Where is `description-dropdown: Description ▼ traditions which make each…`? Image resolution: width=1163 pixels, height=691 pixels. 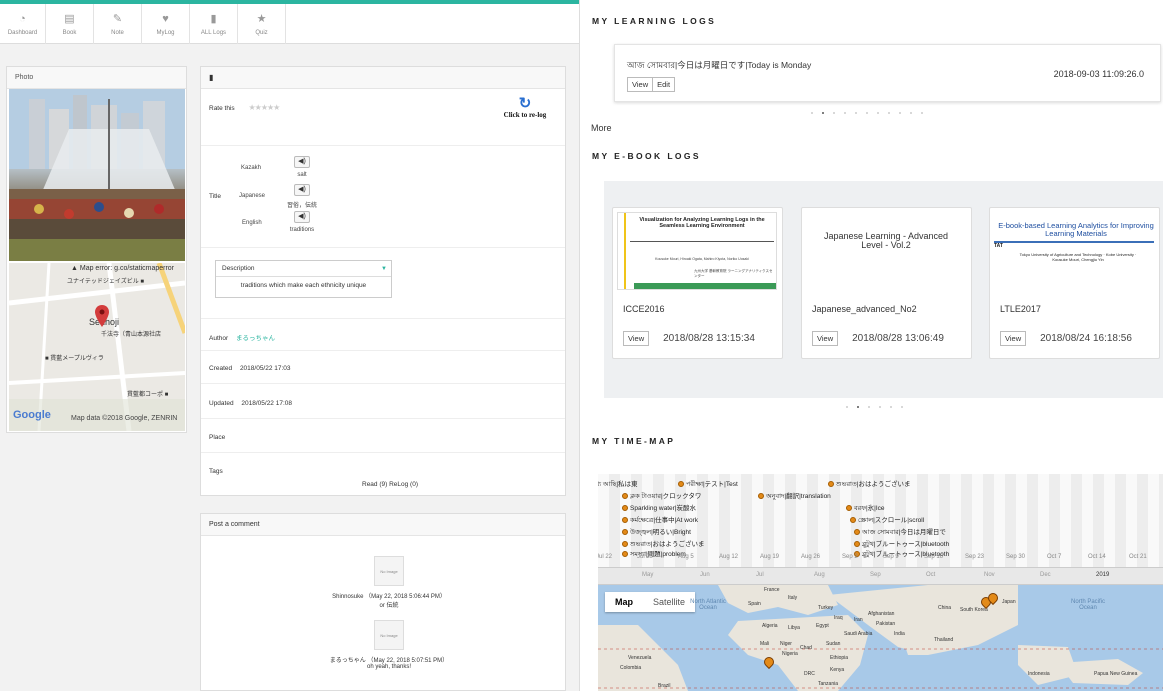
description-dropdown: Description ▼ traditions which make each… is located at coordinates (303, 279).